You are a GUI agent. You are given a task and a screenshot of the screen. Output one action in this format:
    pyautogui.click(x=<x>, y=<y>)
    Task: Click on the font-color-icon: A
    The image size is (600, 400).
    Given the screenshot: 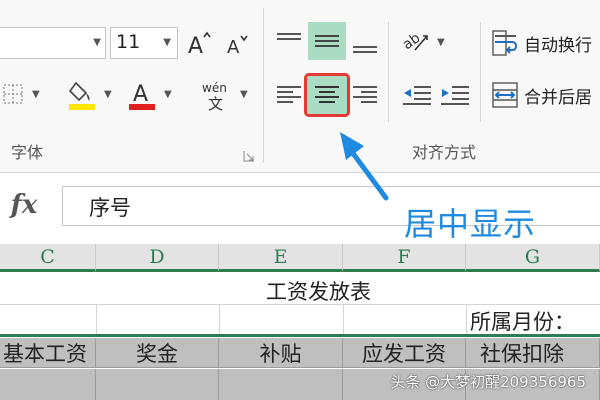 What is the action you would take?
    pyautogui.click(x=142, y=96)
    